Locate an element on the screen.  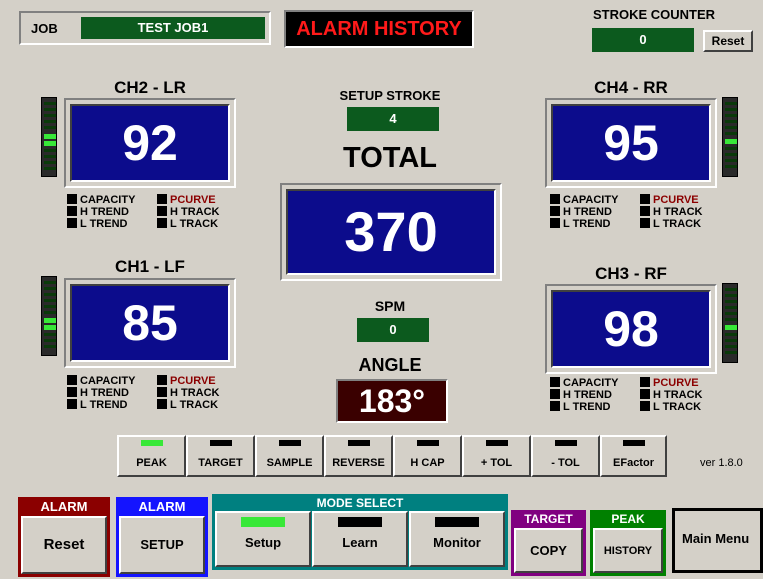
alarm-setup-group: ALARM SETUP is located at coordinates (162, 537).